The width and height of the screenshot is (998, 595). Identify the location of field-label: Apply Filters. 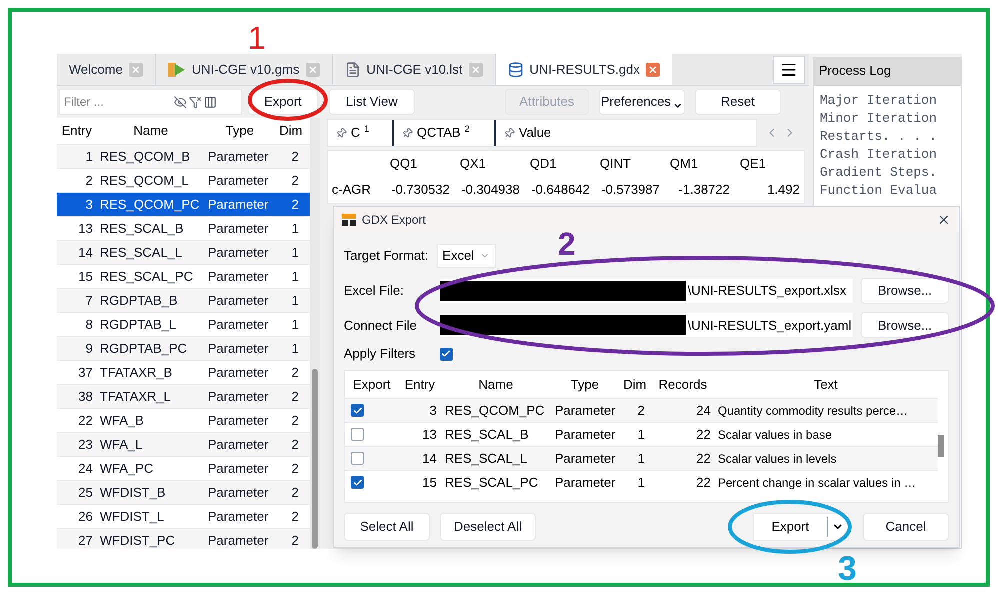
(380, 354).